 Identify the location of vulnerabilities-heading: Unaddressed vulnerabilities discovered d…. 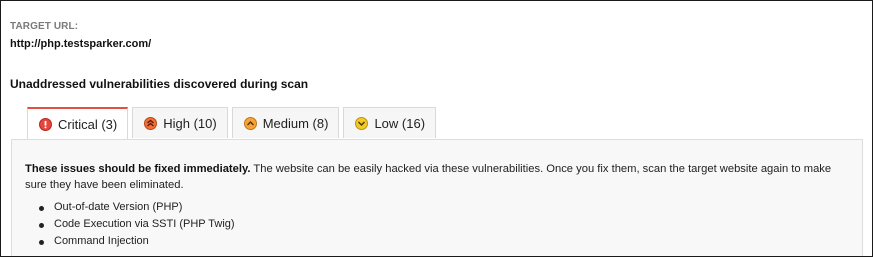
(159, 84).